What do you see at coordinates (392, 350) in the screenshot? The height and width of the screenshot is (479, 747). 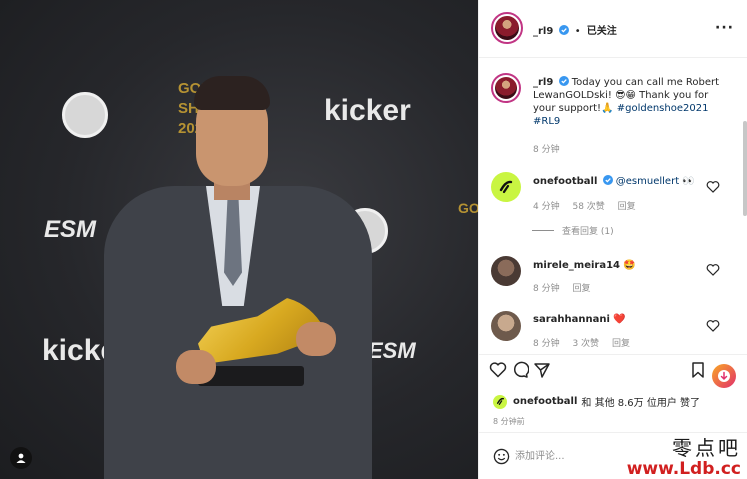 I see `wall-esm-text-lower: ESM` at bounding box center [392, 350].